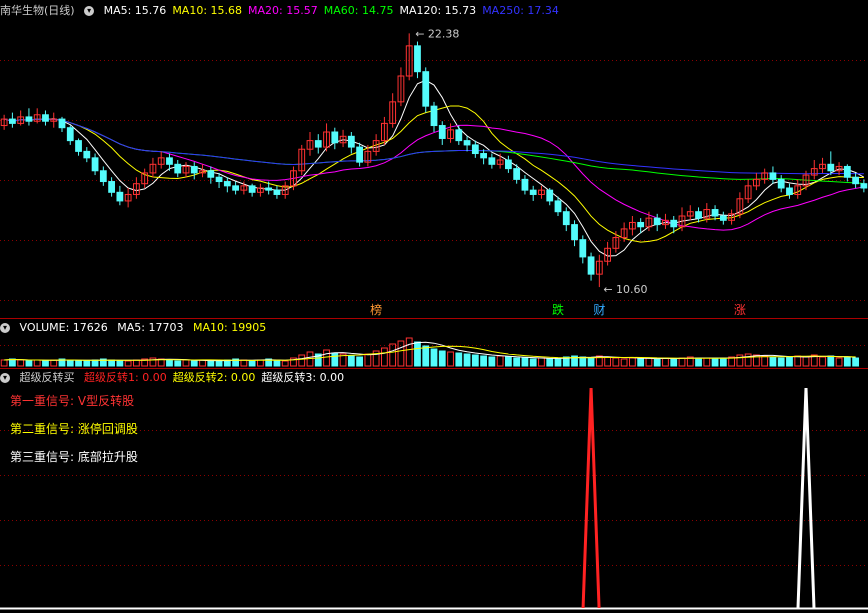  What do you see at coordinates (283, 10) in the screenshot?
I see `ma-legend-item: MA20: 15.57` at bounding box center [283, 10].